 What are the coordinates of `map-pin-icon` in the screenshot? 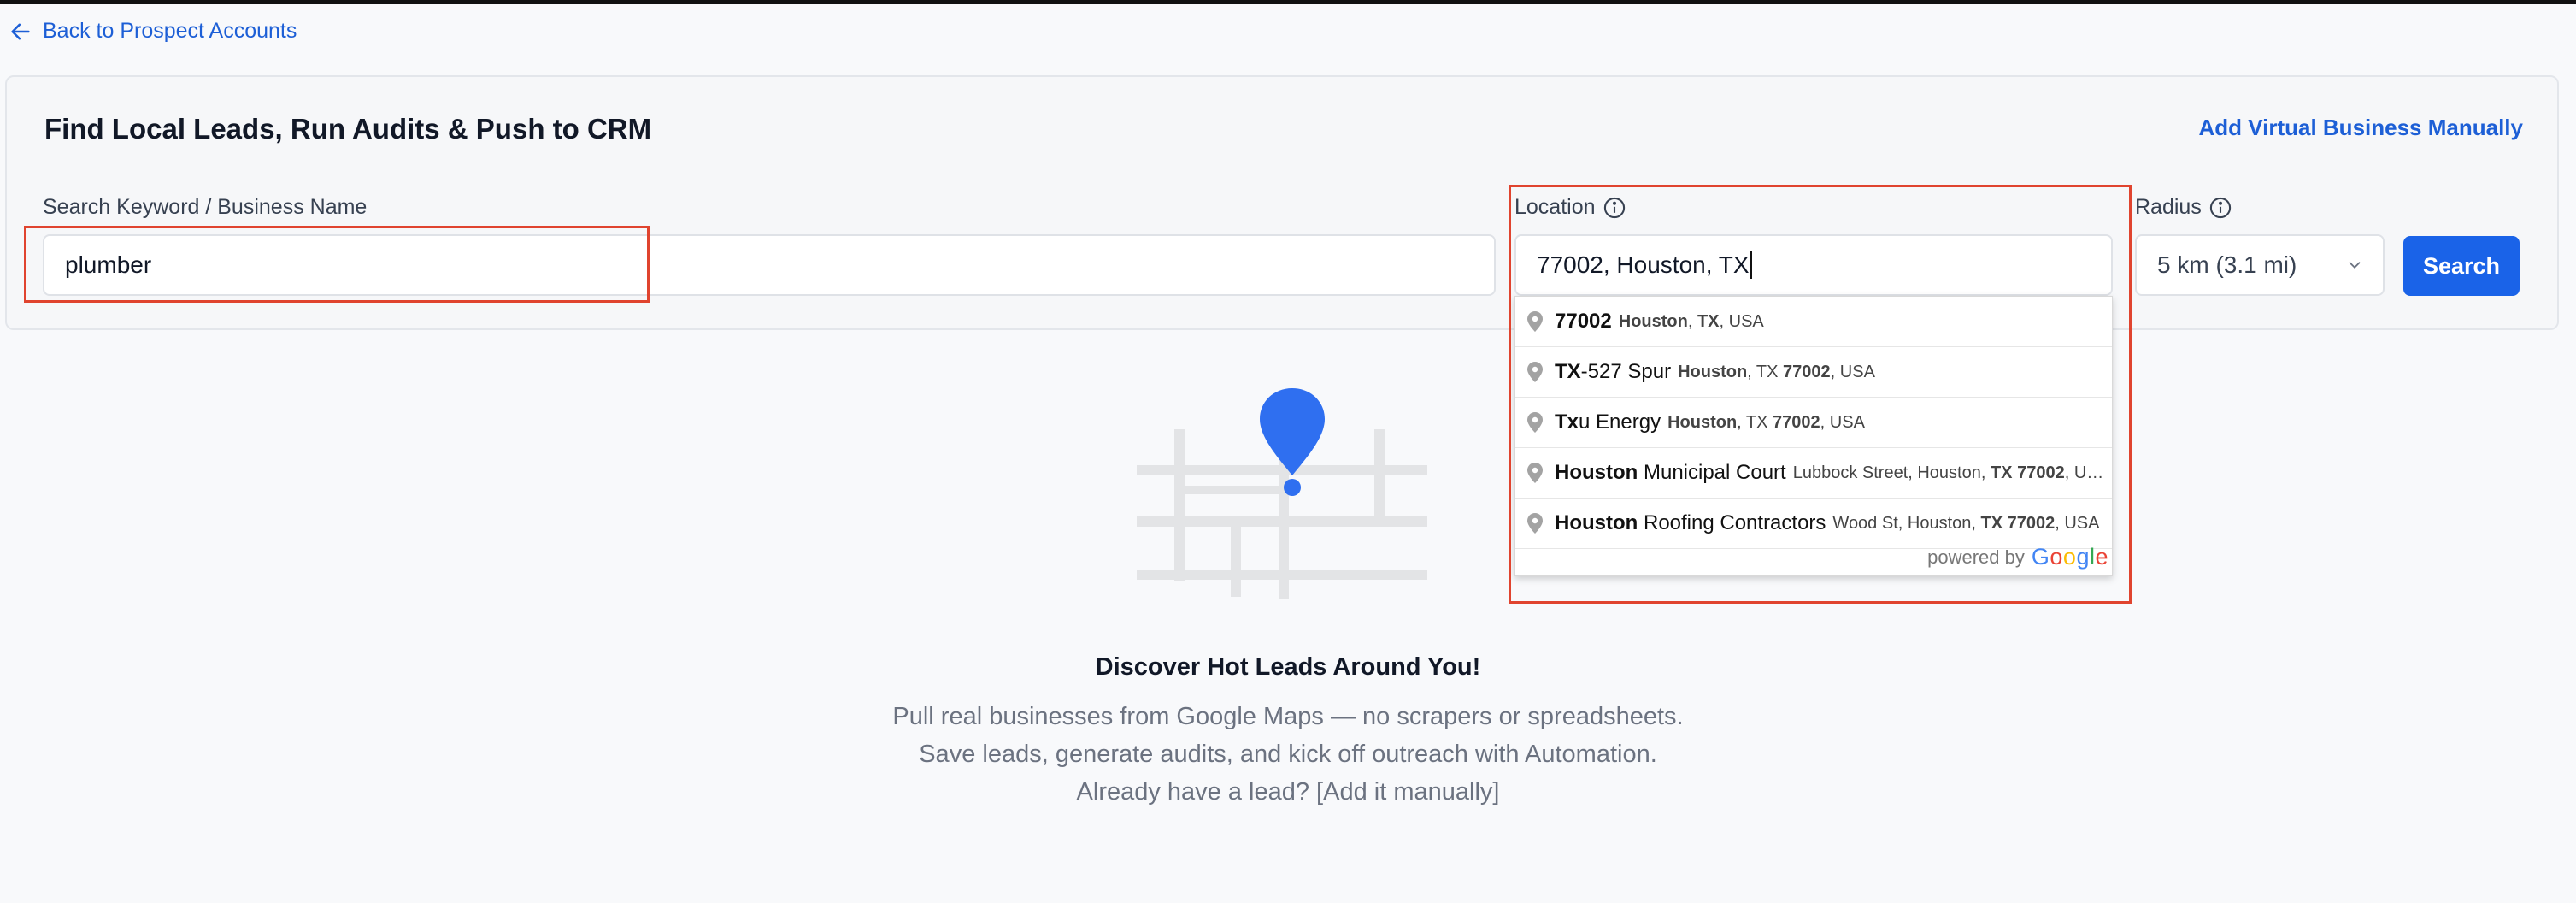 It's located at (1292, 431).